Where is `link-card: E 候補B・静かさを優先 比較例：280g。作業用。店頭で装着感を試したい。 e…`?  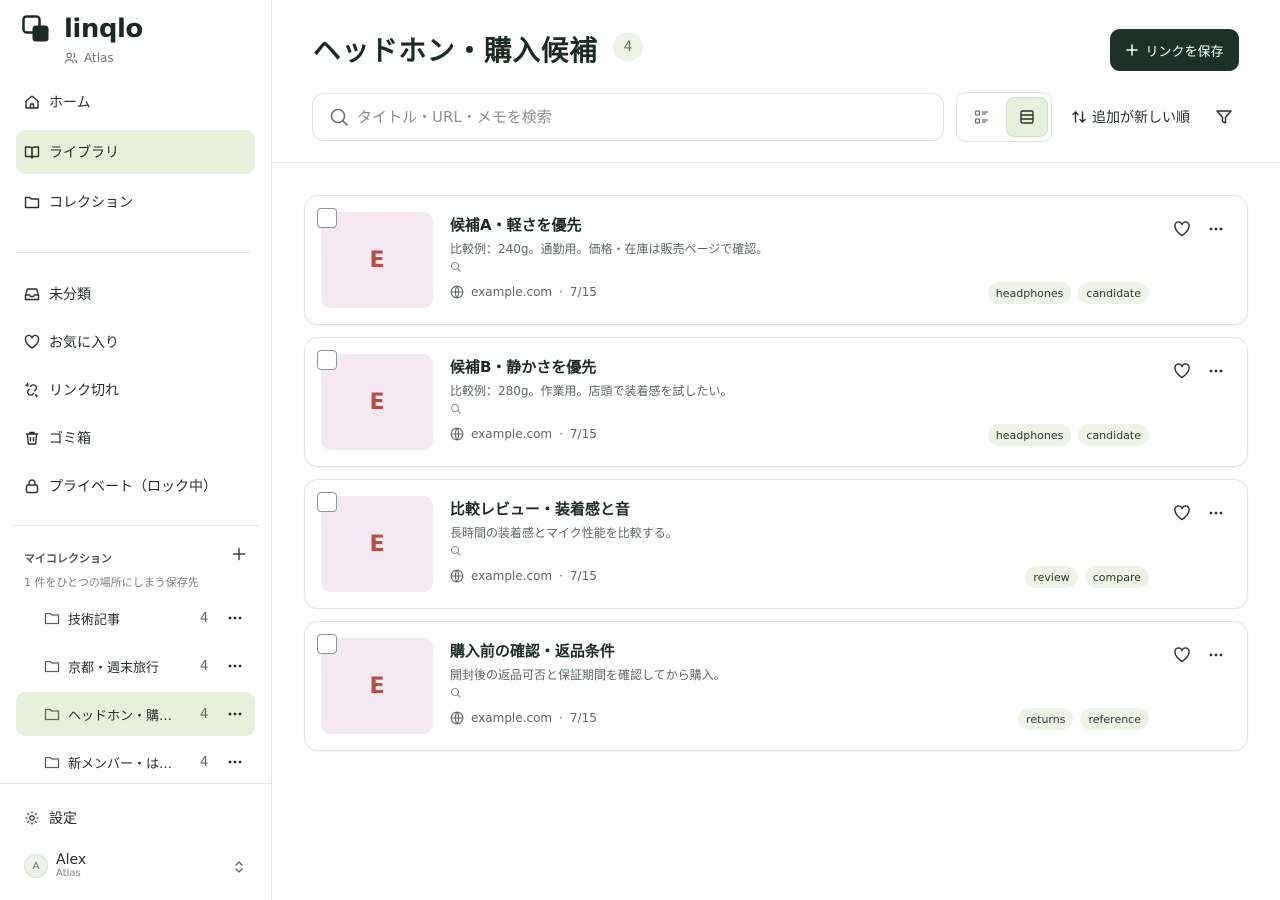 link-card: E 候補B・静かさを優先 比較例：280g。作業用。店頭で装着感を試したい。 e… is located at coordinates (776, 402).